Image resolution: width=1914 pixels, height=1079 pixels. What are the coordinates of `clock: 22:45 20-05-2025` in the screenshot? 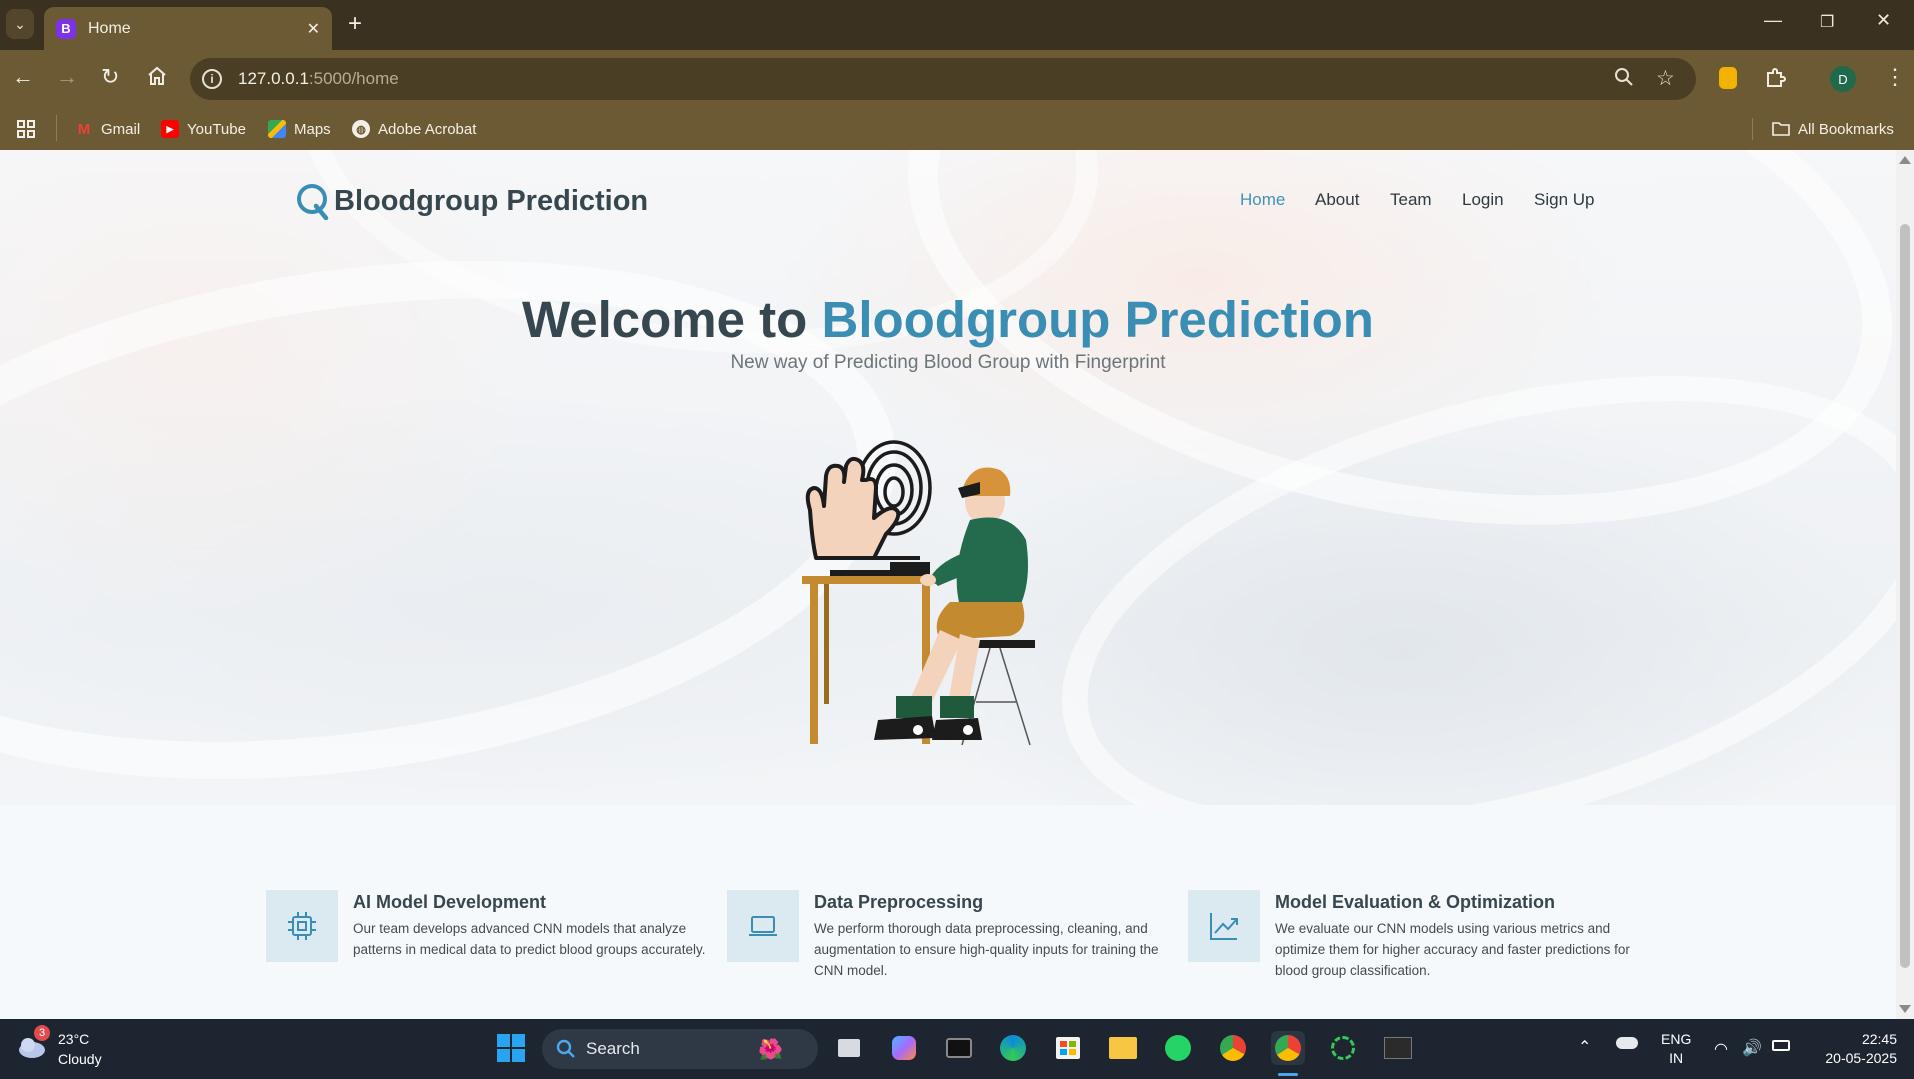 It's located at (1855, 1049).